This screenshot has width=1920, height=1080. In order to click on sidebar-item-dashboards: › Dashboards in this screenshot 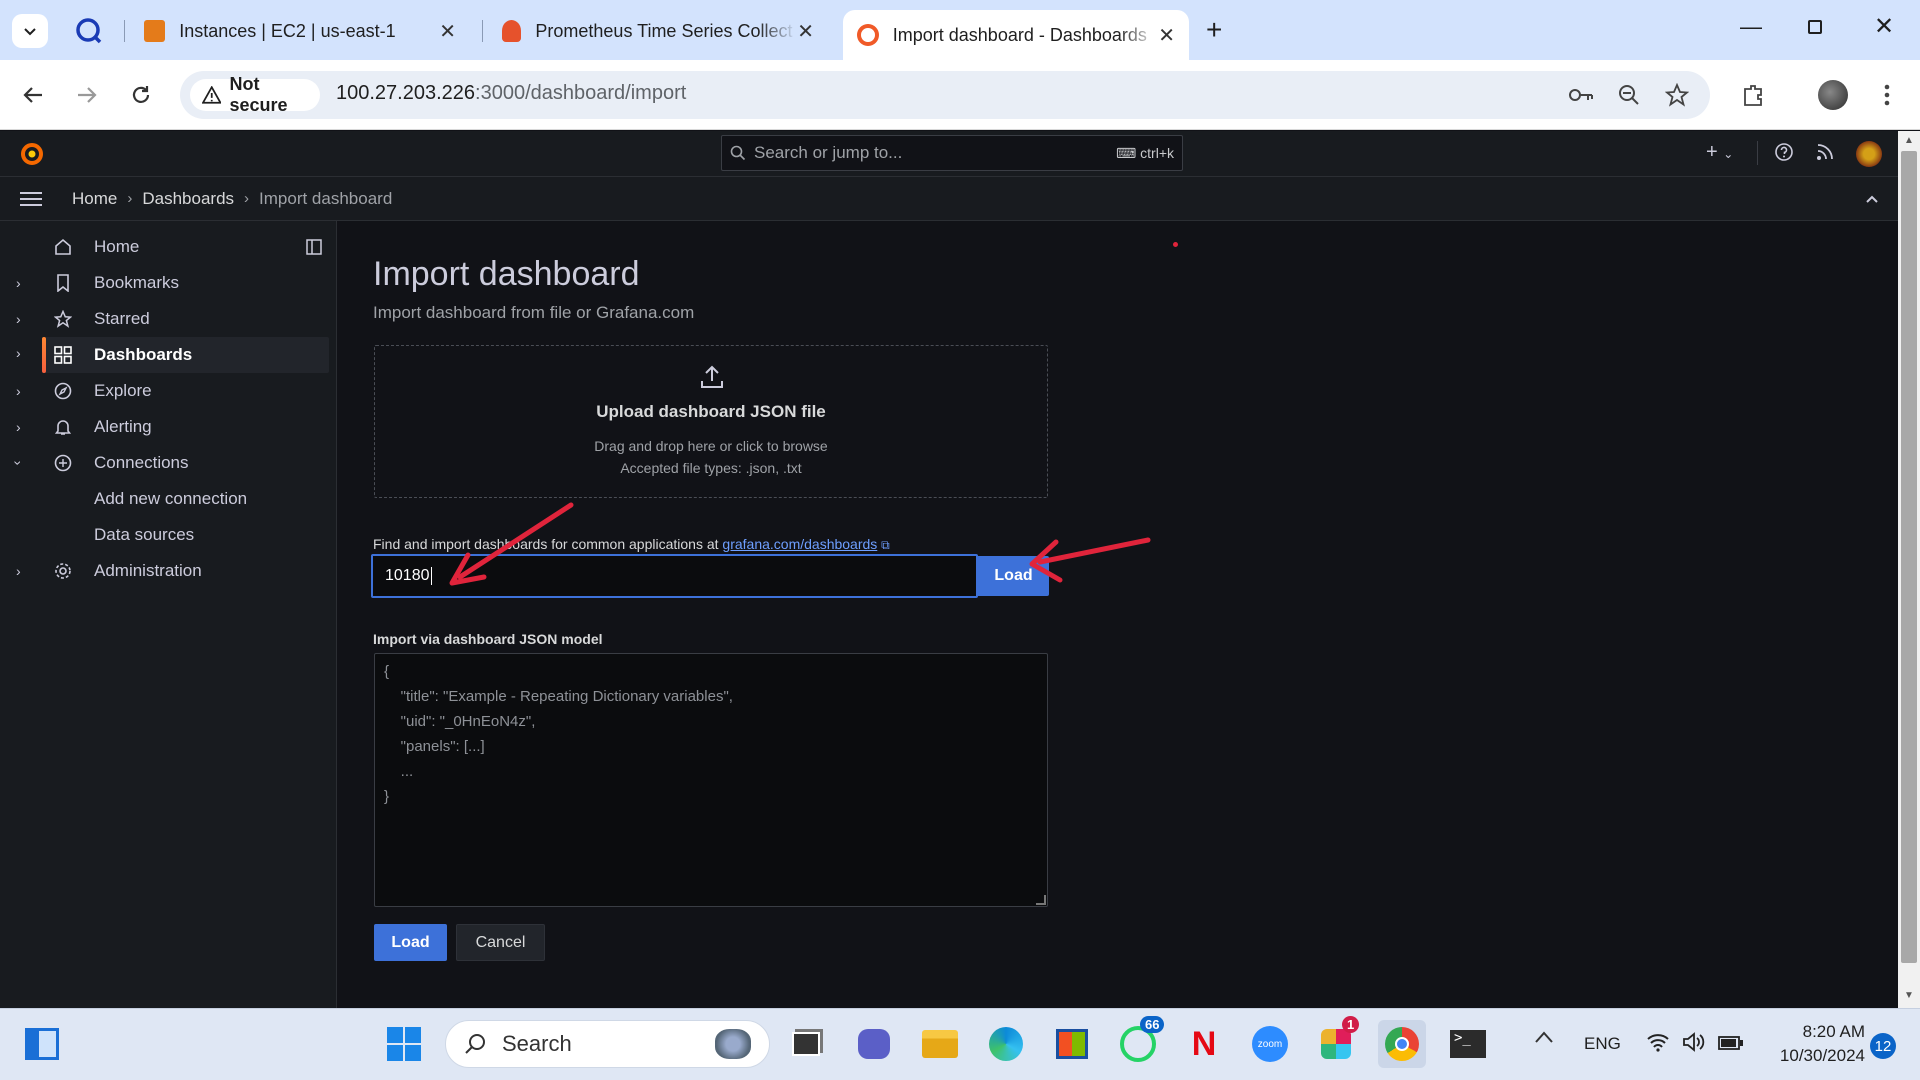, I will do `click(165, 355)`.